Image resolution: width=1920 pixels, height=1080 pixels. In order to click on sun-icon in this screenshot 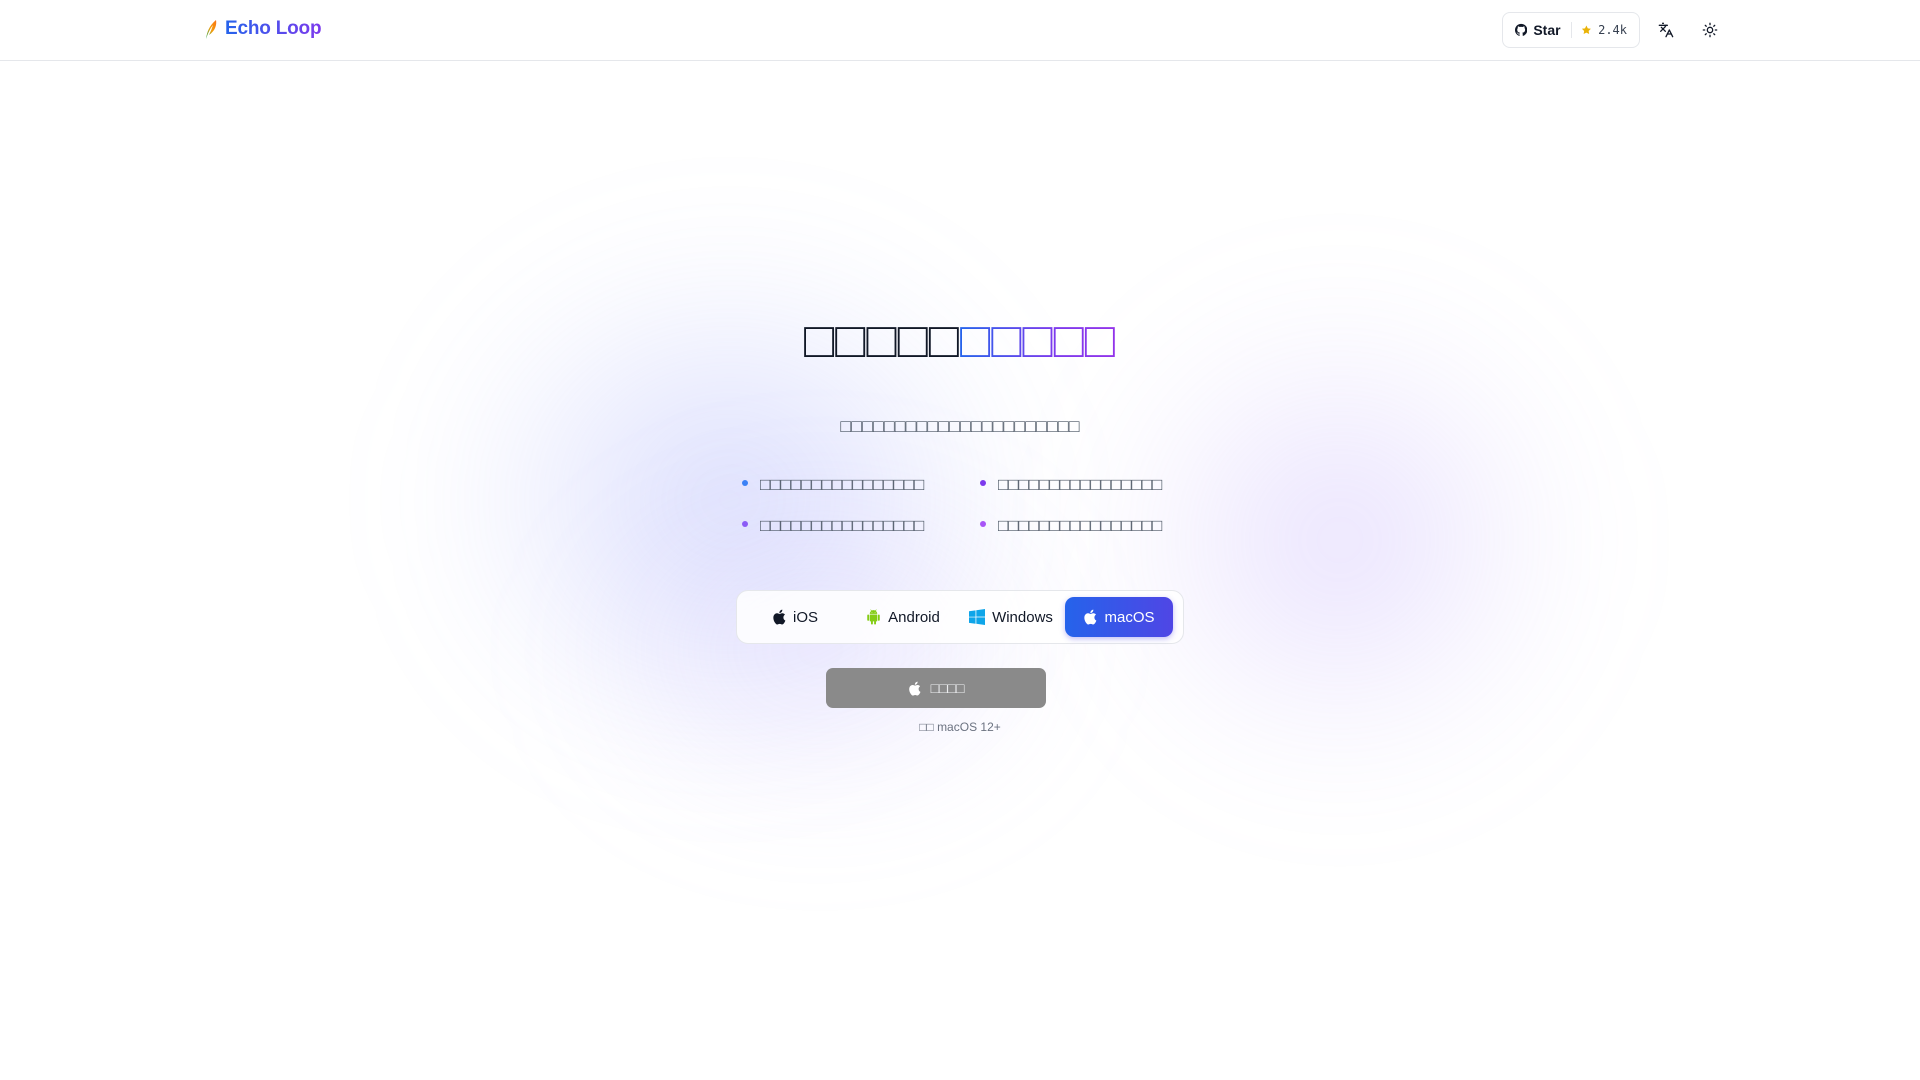, I will do `click(1710, 30)`.